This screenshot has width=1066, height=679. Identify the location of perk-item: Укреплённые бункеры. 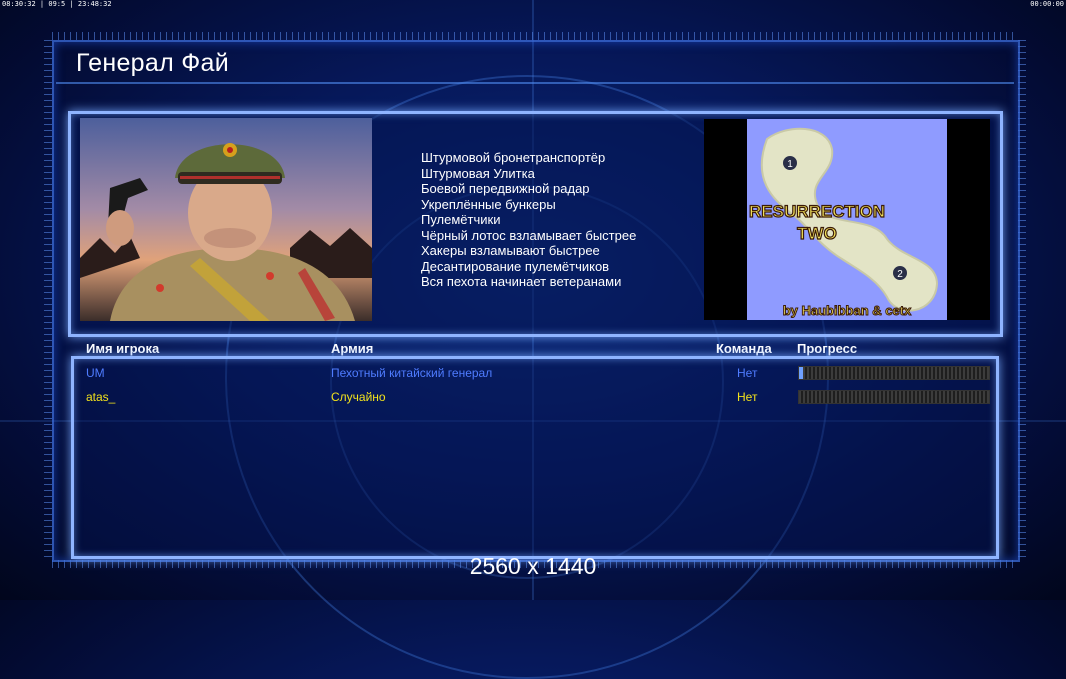
(488, 204).